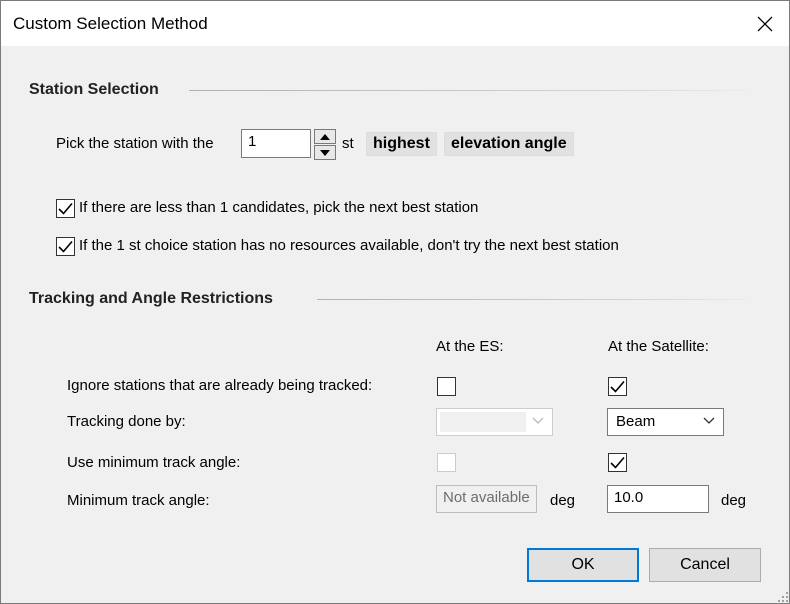  Describe the element at coordinates (348, 143) in the screenshot. I see `rank-suffix: st` at that location.